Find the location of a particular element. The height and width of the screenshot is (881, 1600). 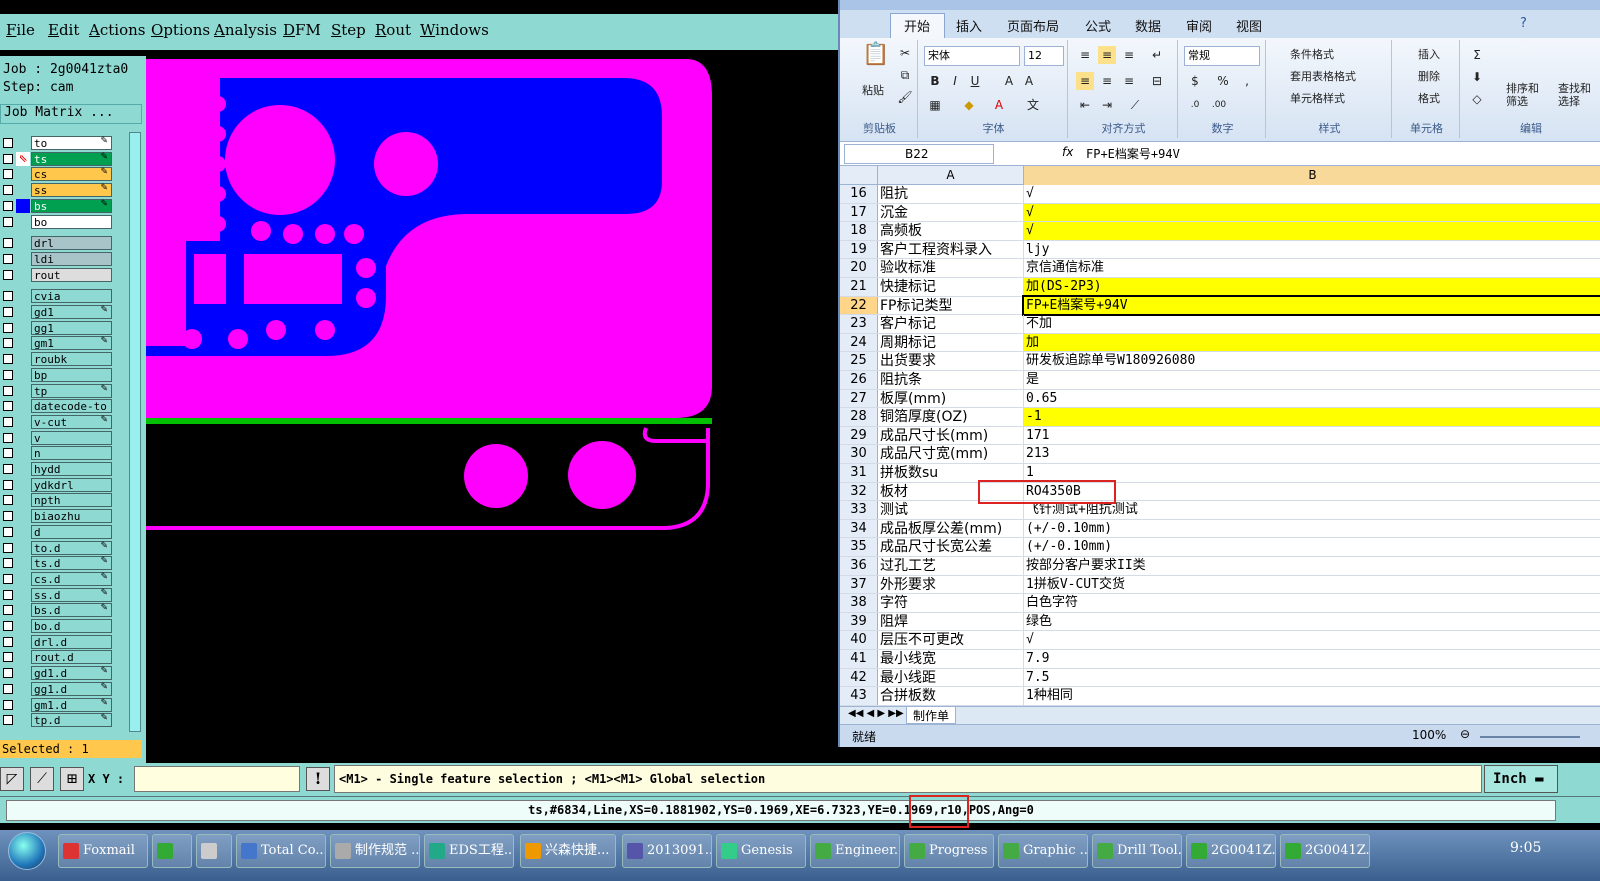

measure-tool-icon: ⟋ is located at coordinates (42, 779).